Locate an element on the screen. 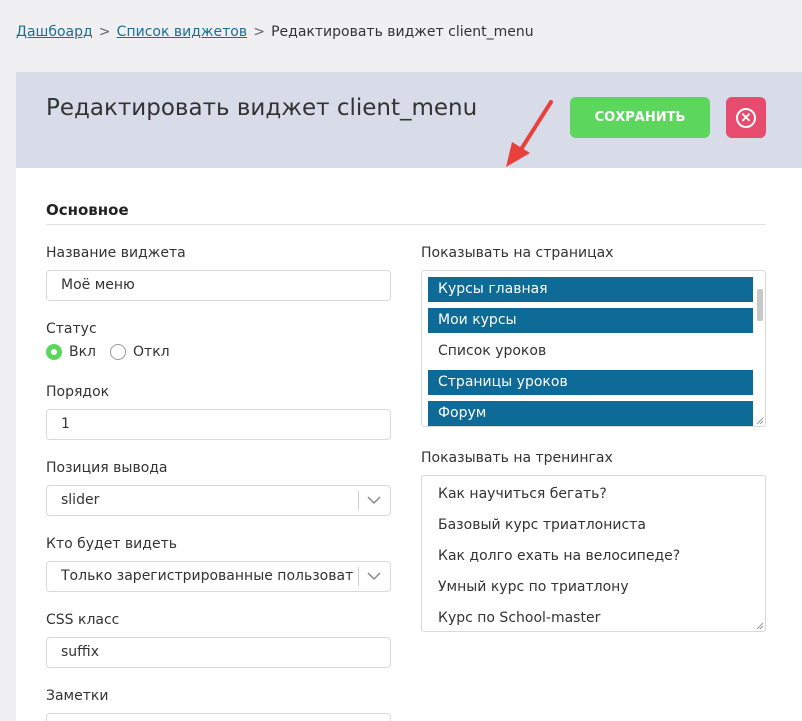 Image resolution: width=802 pixels, height=721 pixels. position-label: Позиция вывода is located at coordinates (107, 468).